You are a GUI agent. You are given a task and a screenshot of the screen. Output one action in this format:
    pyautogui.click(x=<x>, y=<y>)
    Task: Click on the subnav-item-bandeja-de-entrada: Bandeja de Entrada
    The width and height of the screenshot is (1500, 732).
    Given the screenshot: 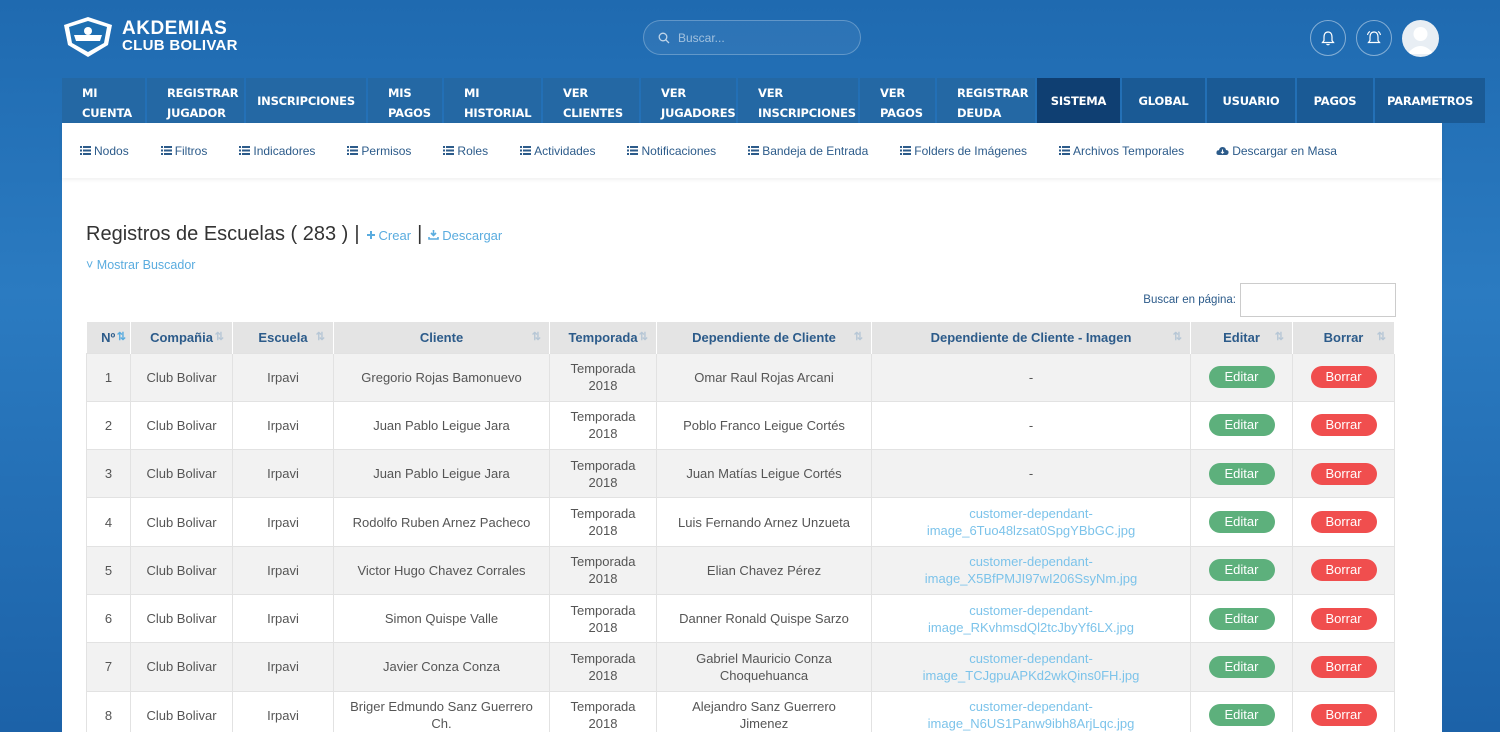 What is the action you would take?
    pyautogui.click(x=808, y=151)
    